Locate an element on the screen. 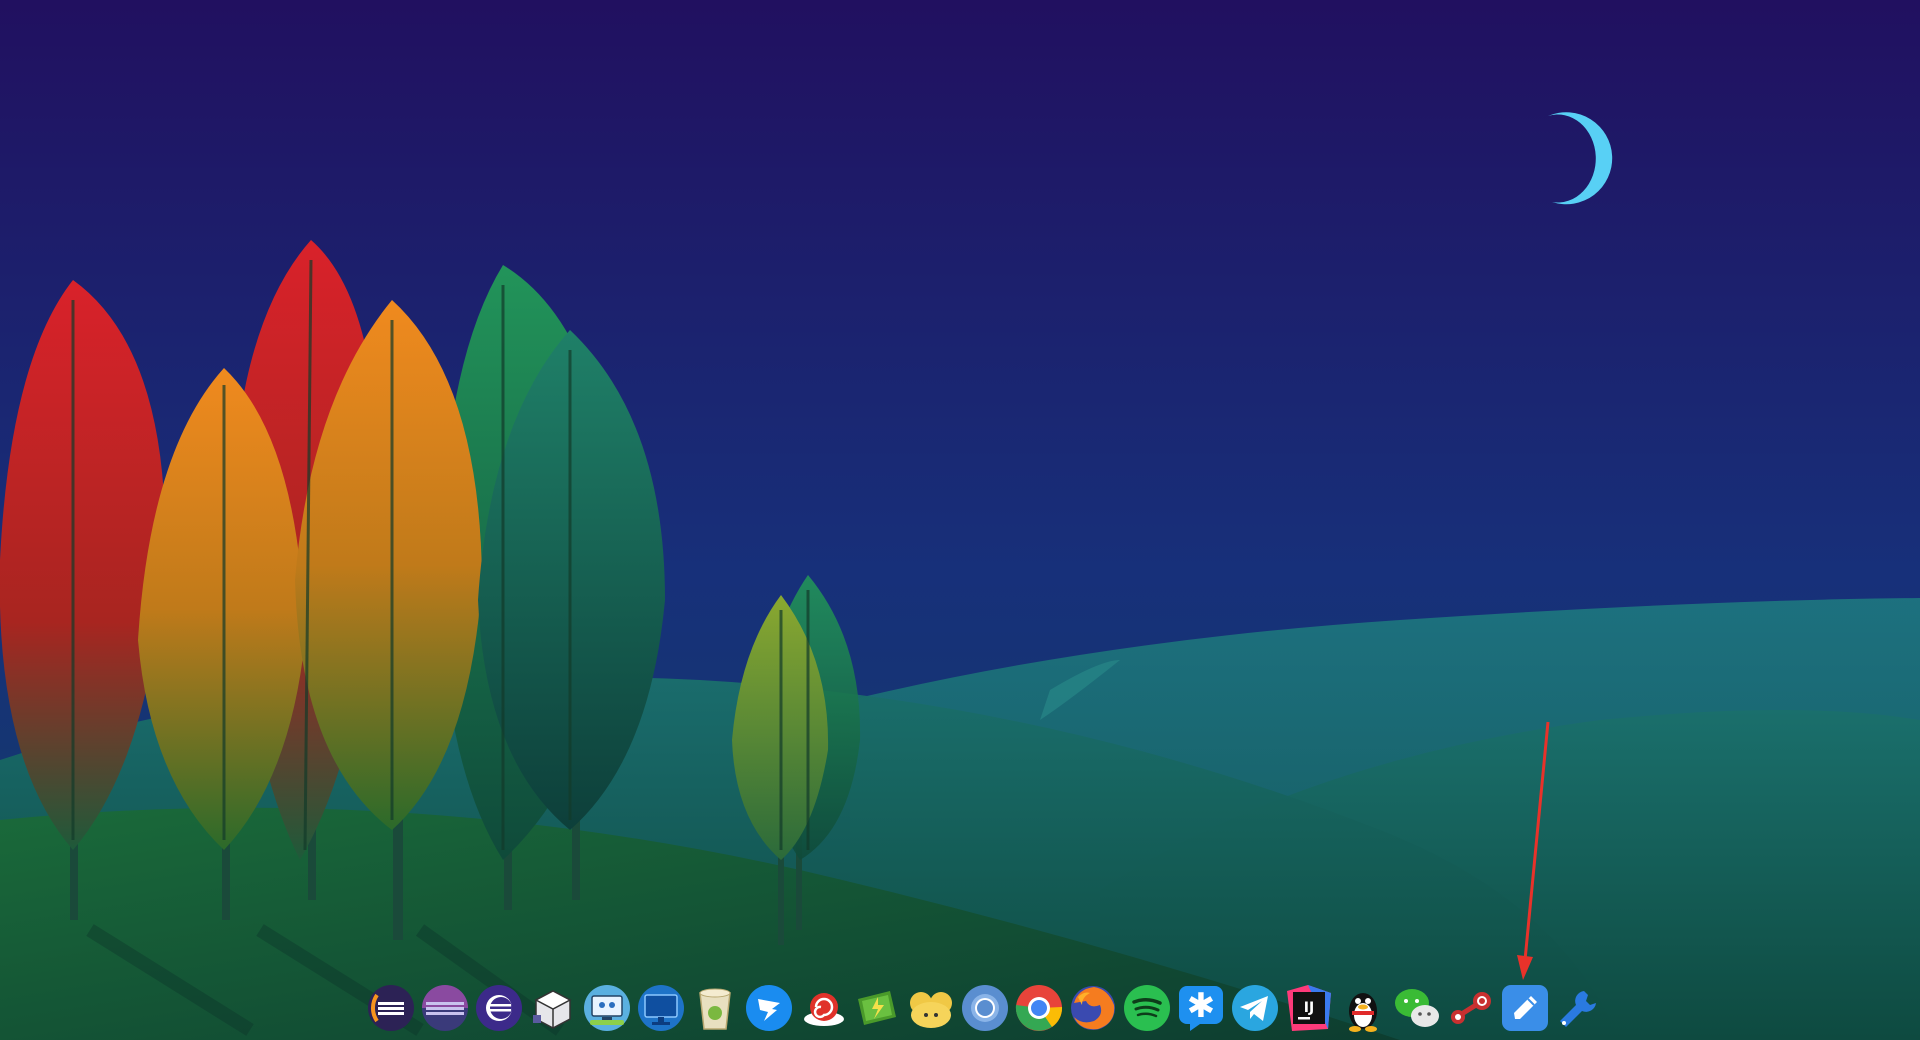 Image resolution: width=1920 pixels, height=1040 pixels. svg-text: IJ is located at coordinates (1309, 1008).